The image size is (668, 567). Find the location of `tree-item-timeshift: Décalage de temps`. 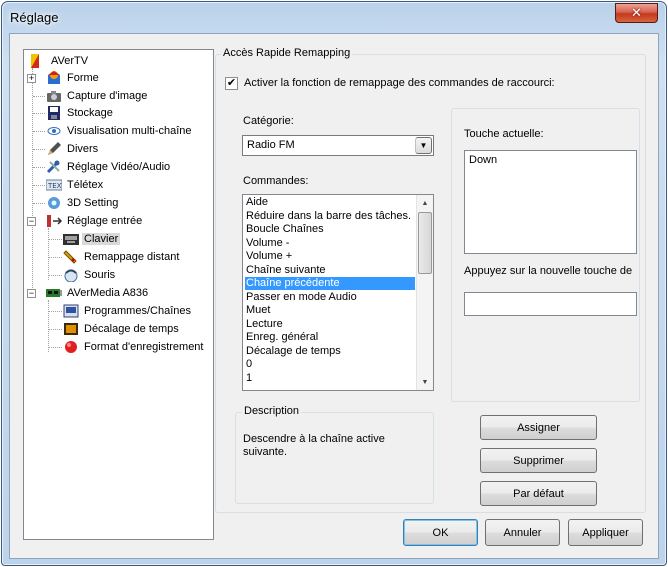

tree-item-timeshift: Décalage de temps is located at coordinates (122, 329).